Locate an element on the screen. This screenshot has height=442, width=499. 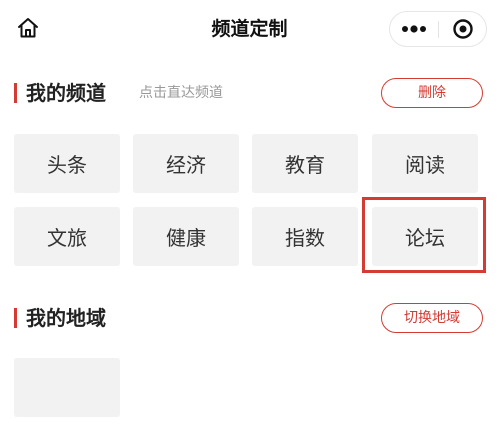
channel-tile: 论坛 is located at coordinates (425, 236).